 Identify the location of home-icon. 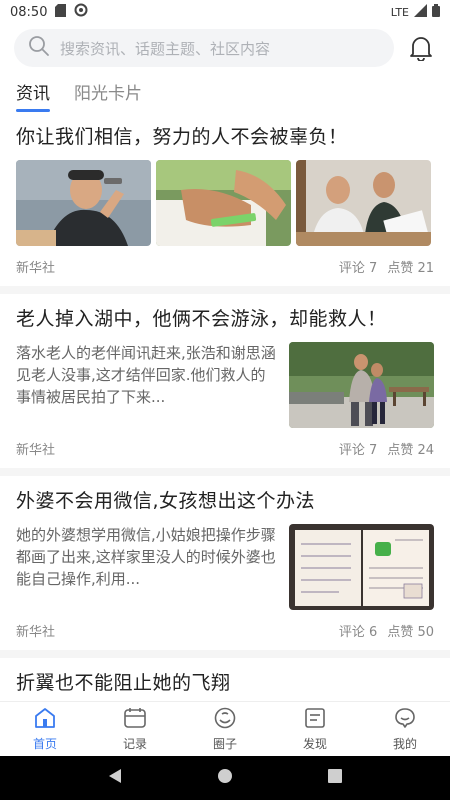
(45, 719).